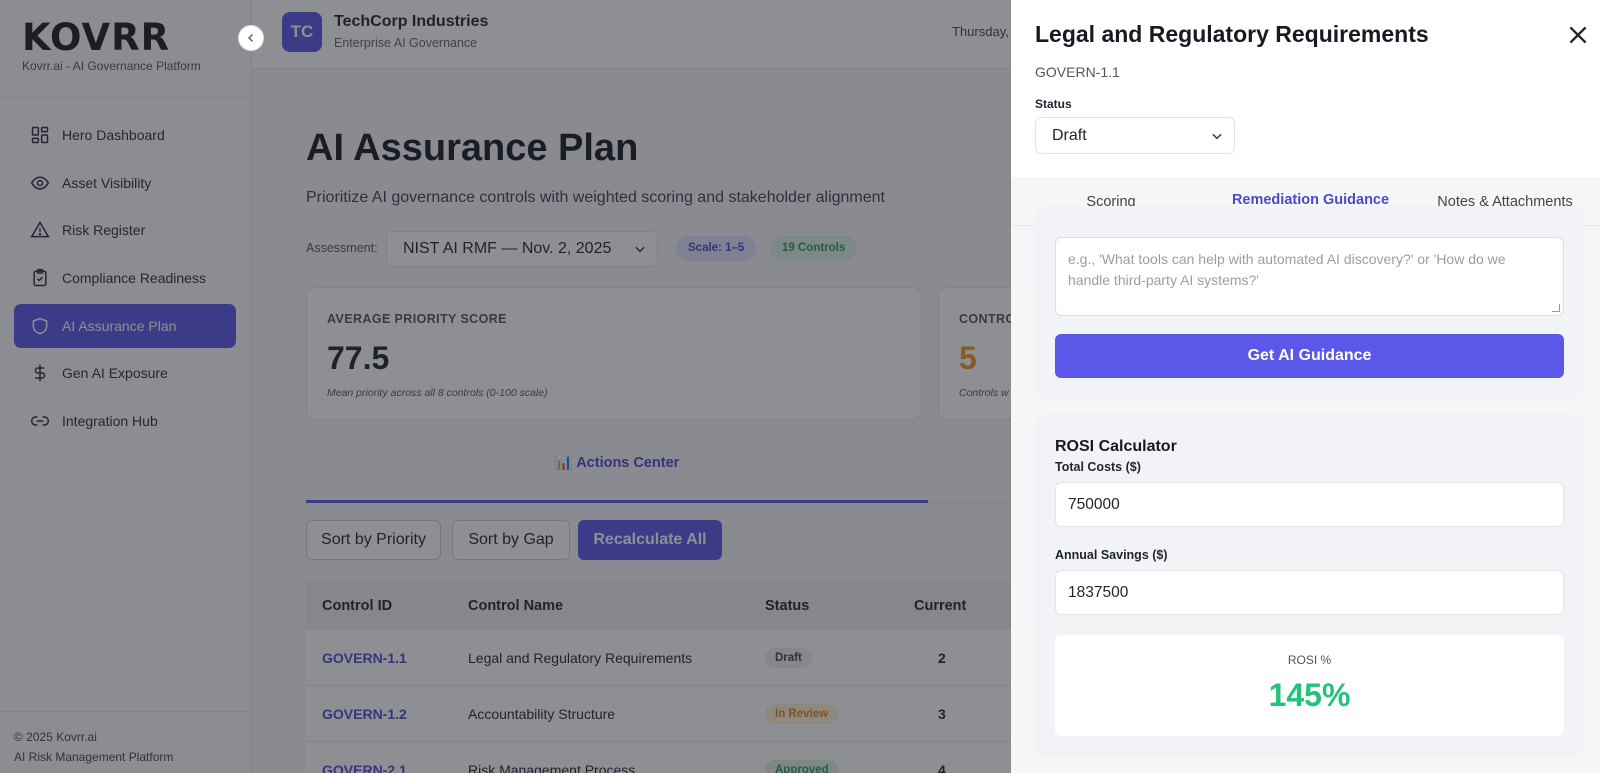 This screenshot has width=1600, height=773. I want to click on drawer-title: Legal and Regulatory Requirements, so click(1232, 34).